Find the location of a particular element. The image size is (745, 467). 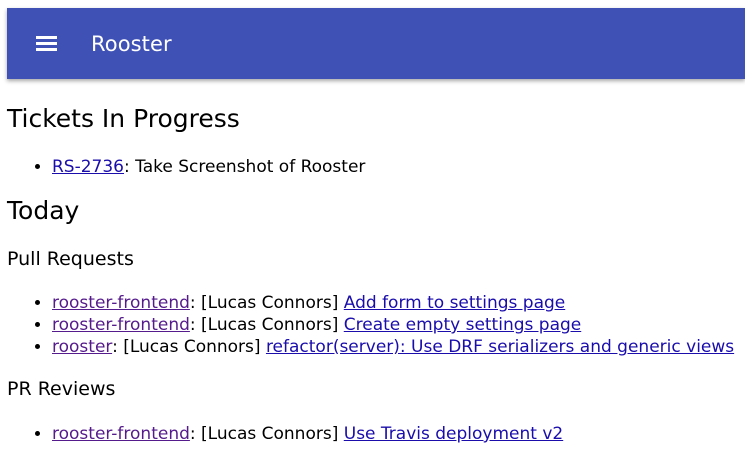

ticket-summary: Take Screenshot of Rooster is located at coordinates (250, 167).